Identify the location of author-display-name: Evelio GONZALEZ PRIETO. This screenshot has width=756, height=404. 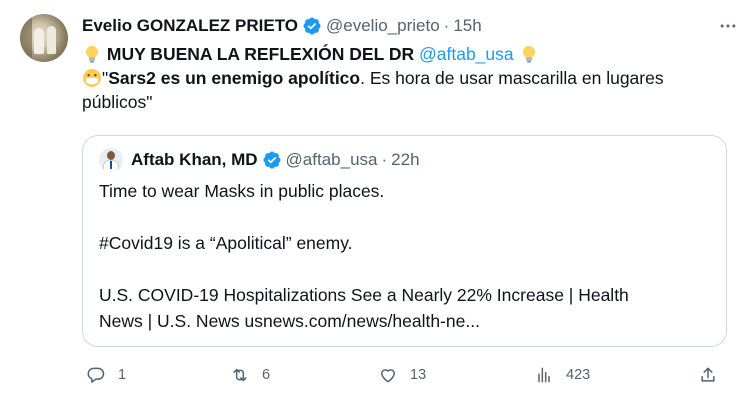
(190, 26).